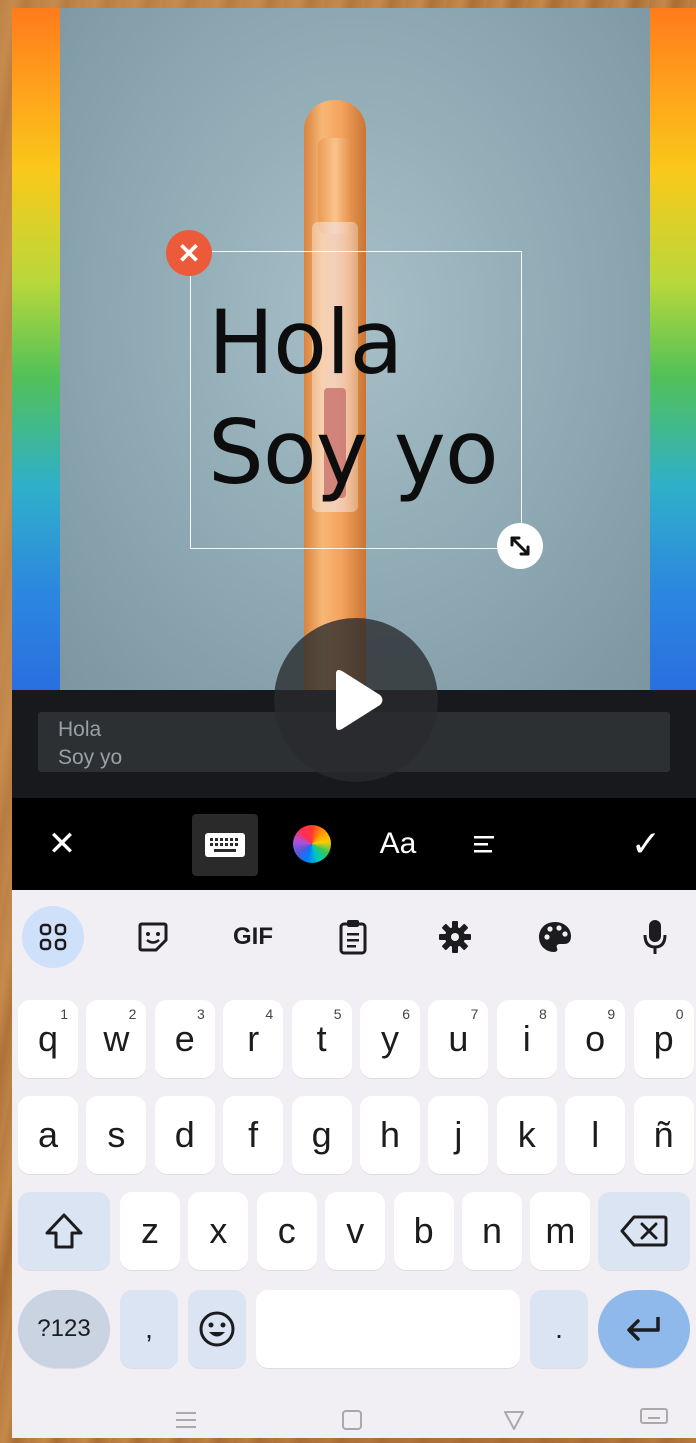  I want to click on emoji-key, so click(217, 1329).